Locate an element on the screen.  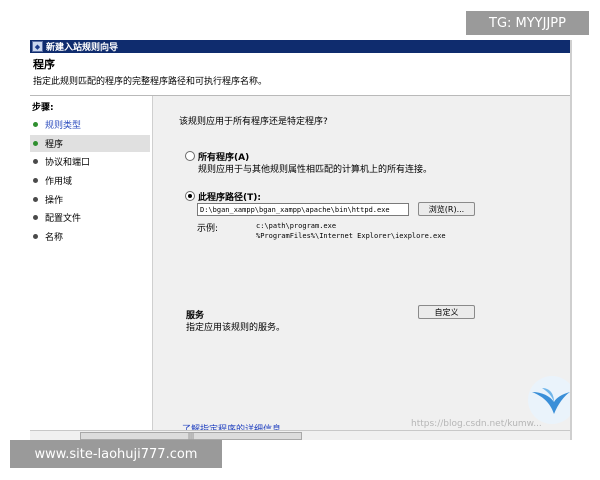
steps-title: 步骤: is located at coordinates (43, 108).